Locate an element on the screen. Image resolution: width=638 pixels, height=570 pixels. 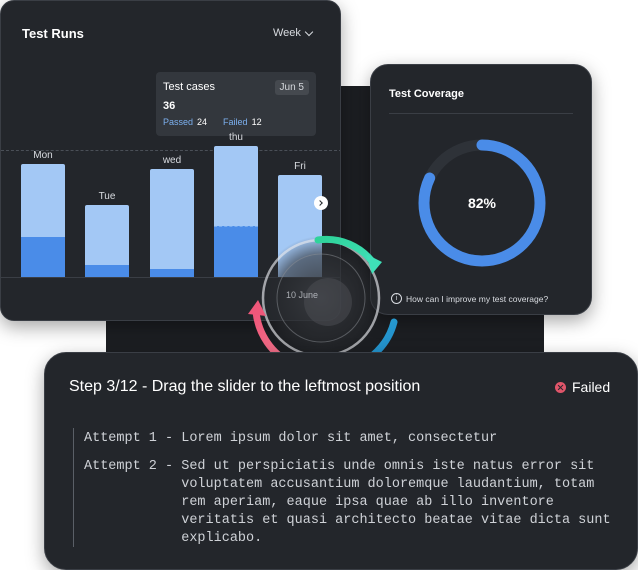
chevron-right-icon is located at coordinates (321, 203).